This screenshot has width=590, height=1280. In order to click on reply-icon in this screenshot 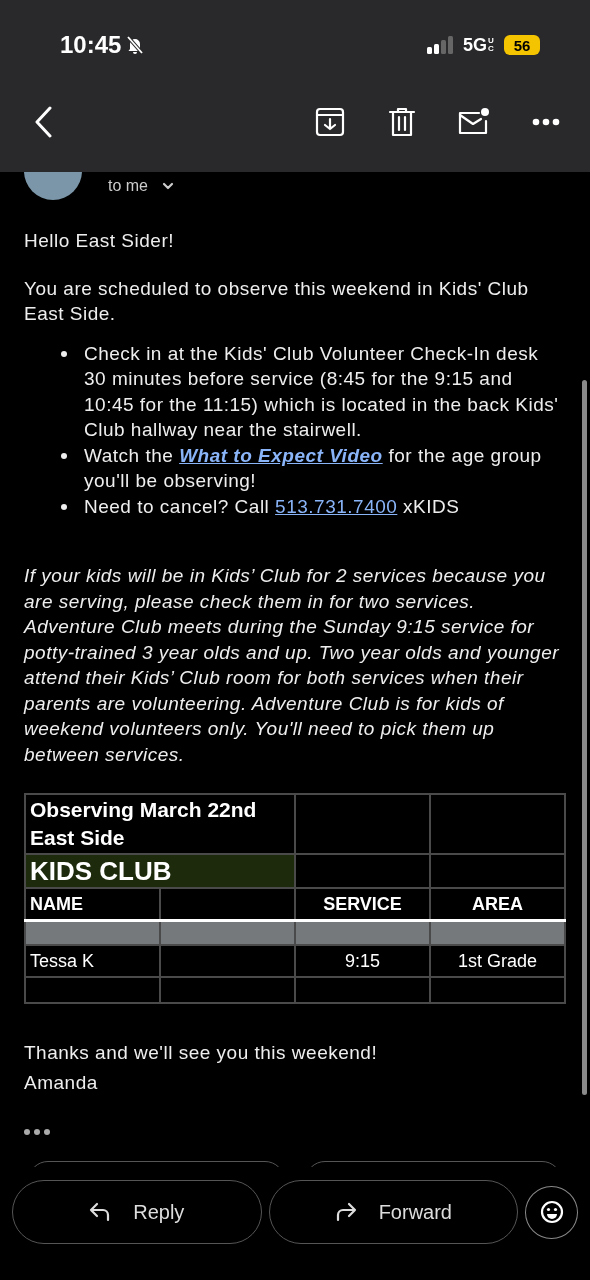, I will do `click(100, 1212)`.